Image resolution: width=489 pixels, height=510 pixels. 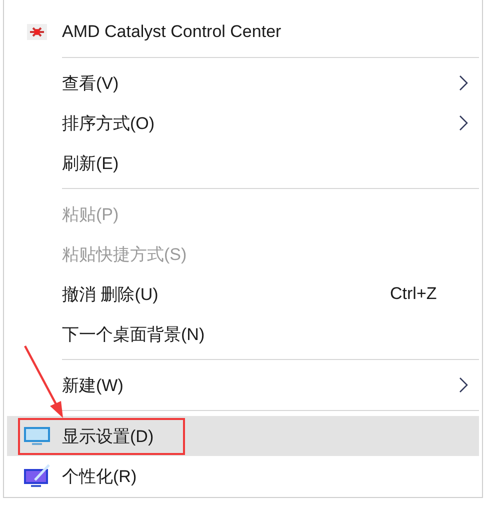 What do you see at coordinates (36, 476) in the screenshot?
I see `personalize-icon` at bounding box center [36, 476].